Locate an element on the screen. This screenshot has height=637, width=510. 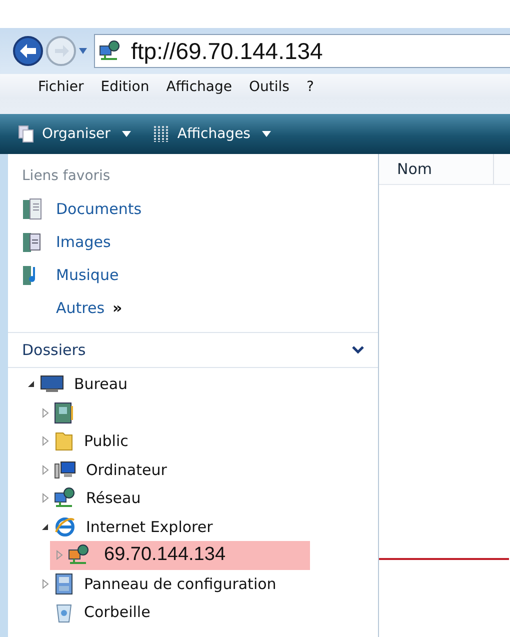
folder-icon is located at coordinates (64, 441).